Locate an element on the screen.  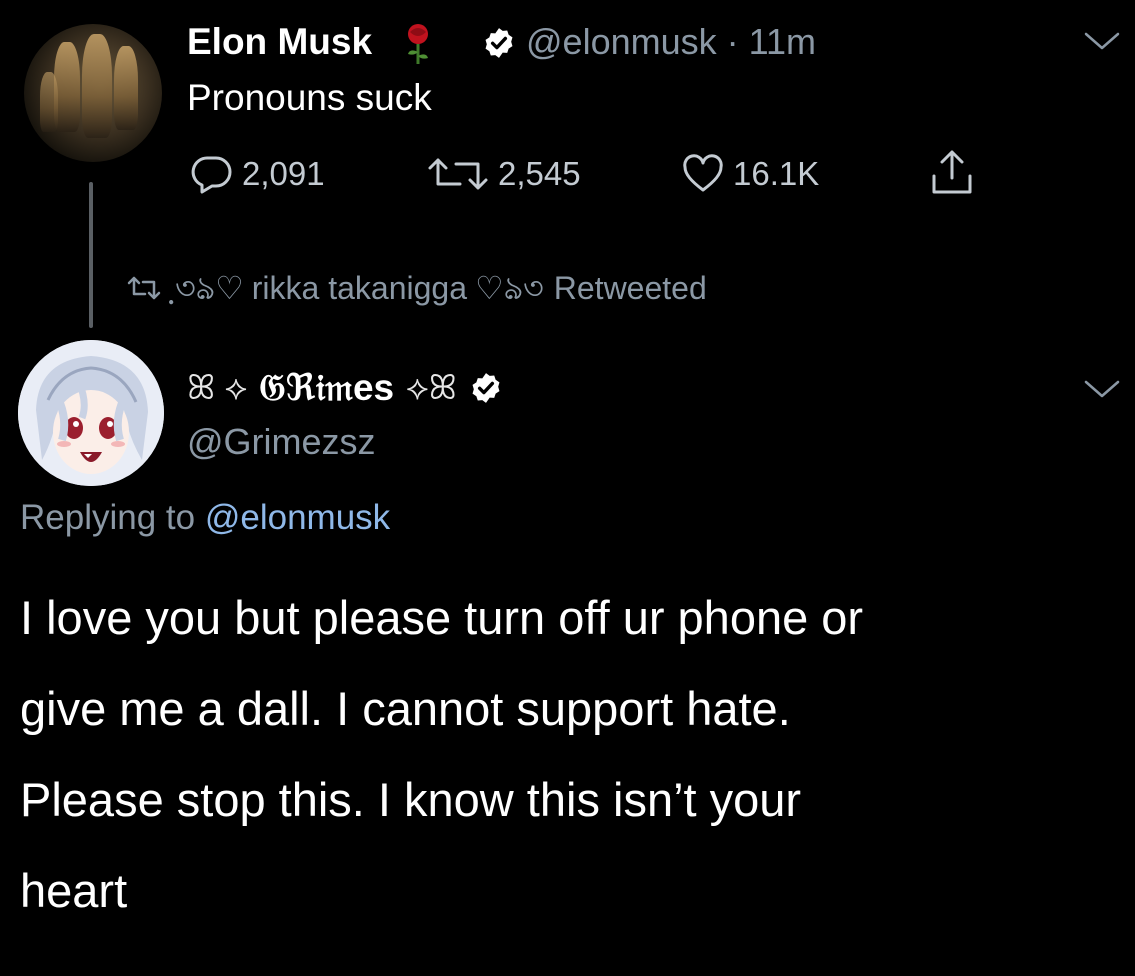
retweet-button: 2,545 is located at coordinates (503, 174).